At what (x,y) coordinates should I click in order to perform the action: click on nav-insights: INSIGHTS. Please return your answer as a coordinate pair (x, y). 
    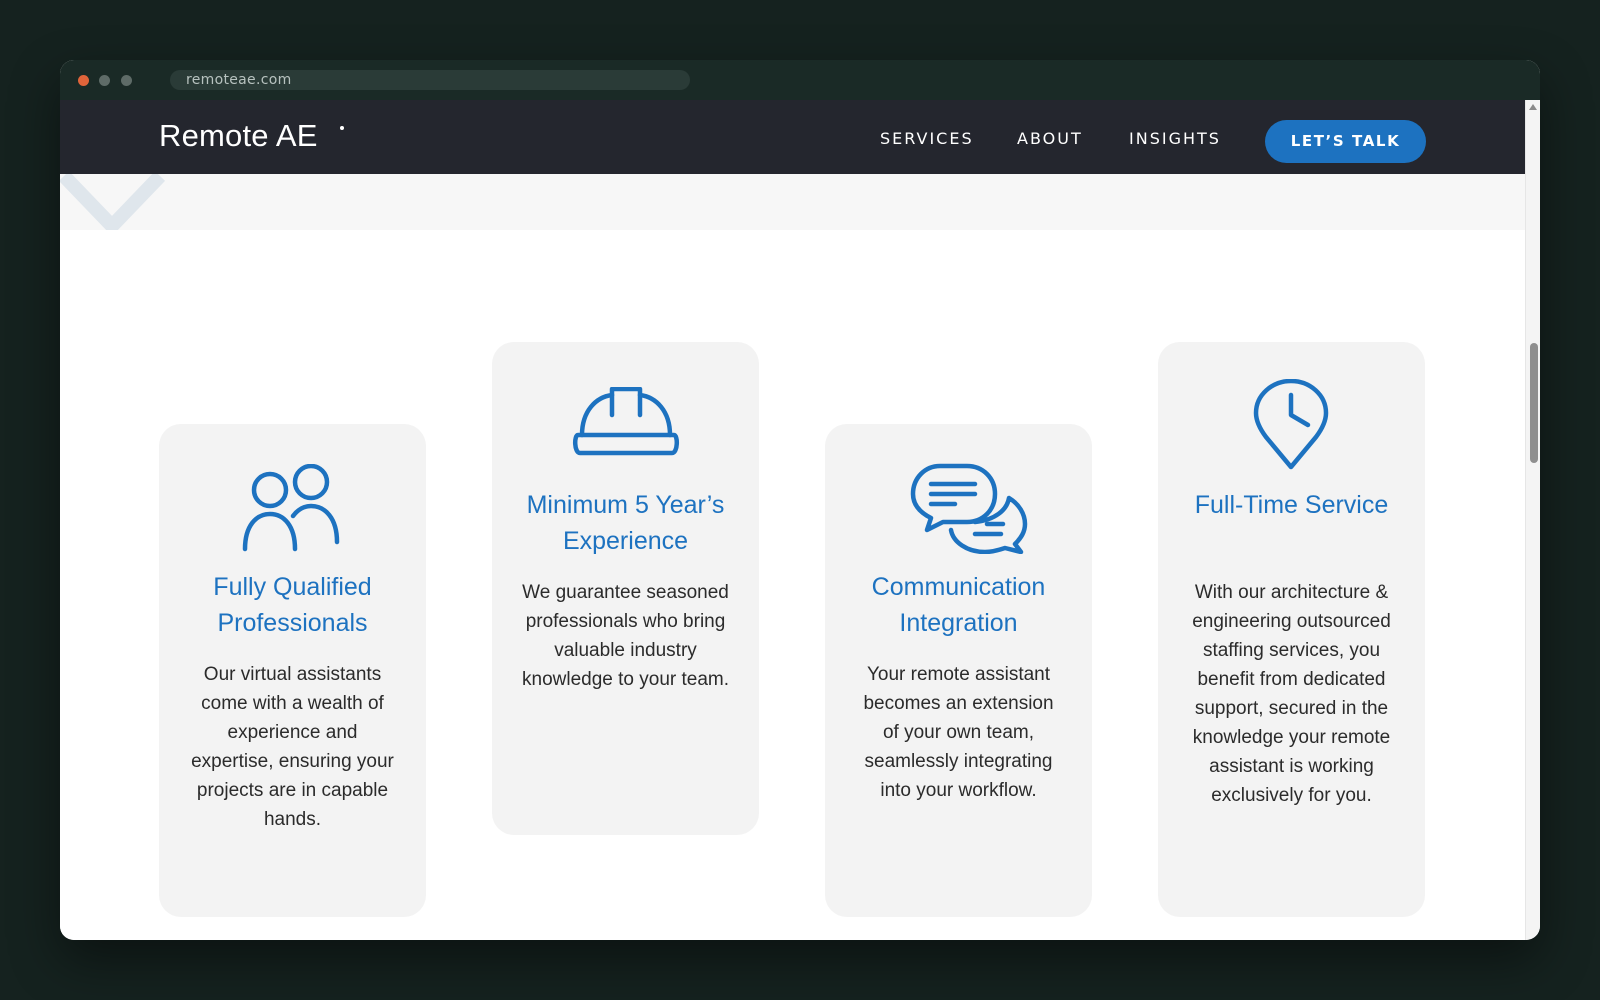
    Looking at the image, I should click on (1175, 138).